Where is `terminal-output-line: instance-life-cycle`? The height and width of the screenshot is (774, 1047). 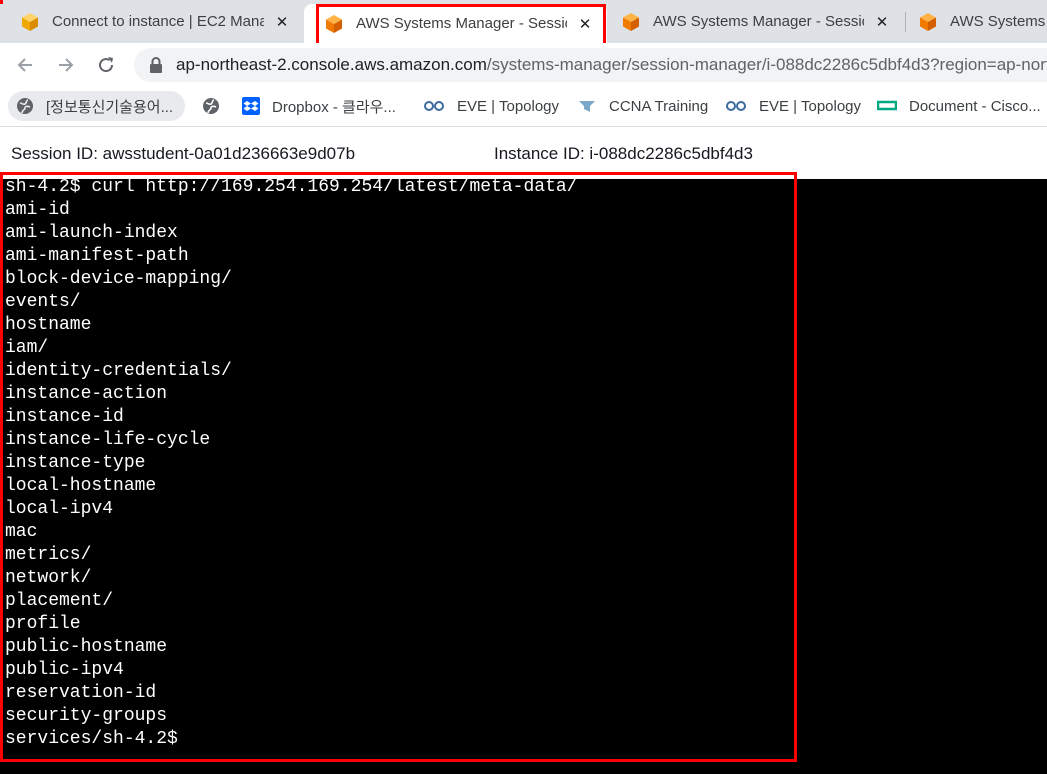 terminal-output-line: instance-life-cycle is located at coordinates (108, 440).